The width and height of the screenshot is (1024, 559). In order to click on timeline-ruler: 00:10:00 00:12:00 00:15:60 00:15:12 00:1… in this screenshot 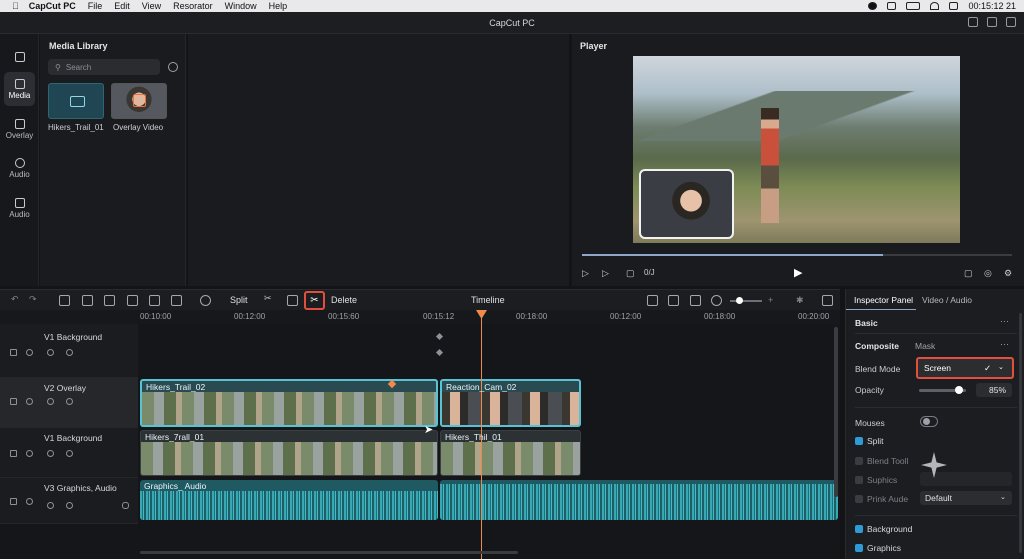, I will do `click(420, 317)`.